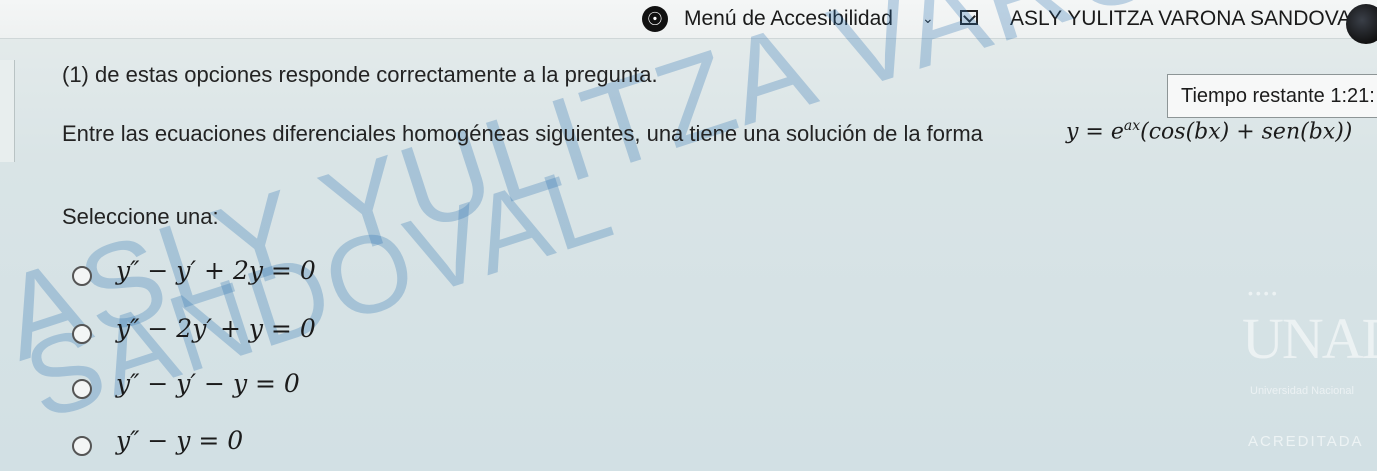 The image size is (1377, 471). What do you see at coordinates (7, 111) in the screenshot?
I see `side-panel-edge` at bounding box center [7, 111].